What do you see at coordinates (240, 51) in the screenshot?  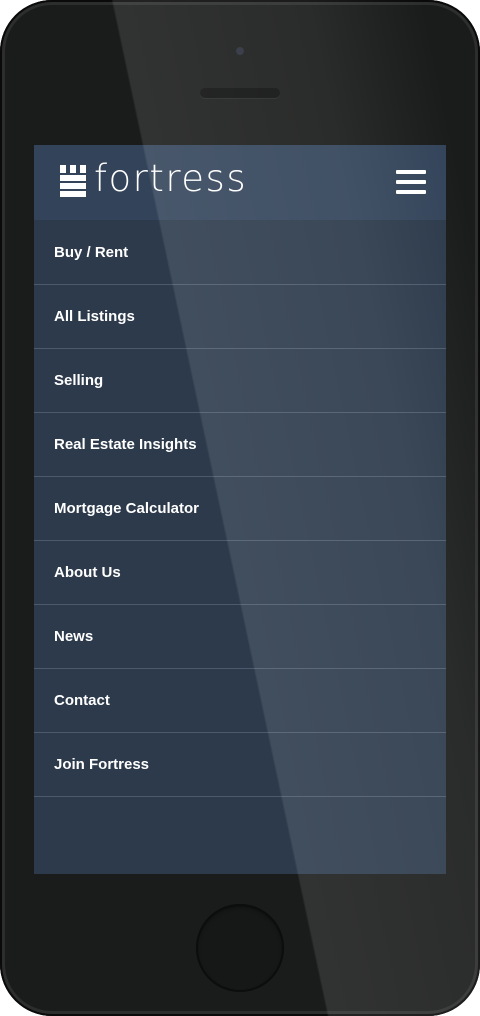 I see `front-camera` at bounding box center [240, 51].